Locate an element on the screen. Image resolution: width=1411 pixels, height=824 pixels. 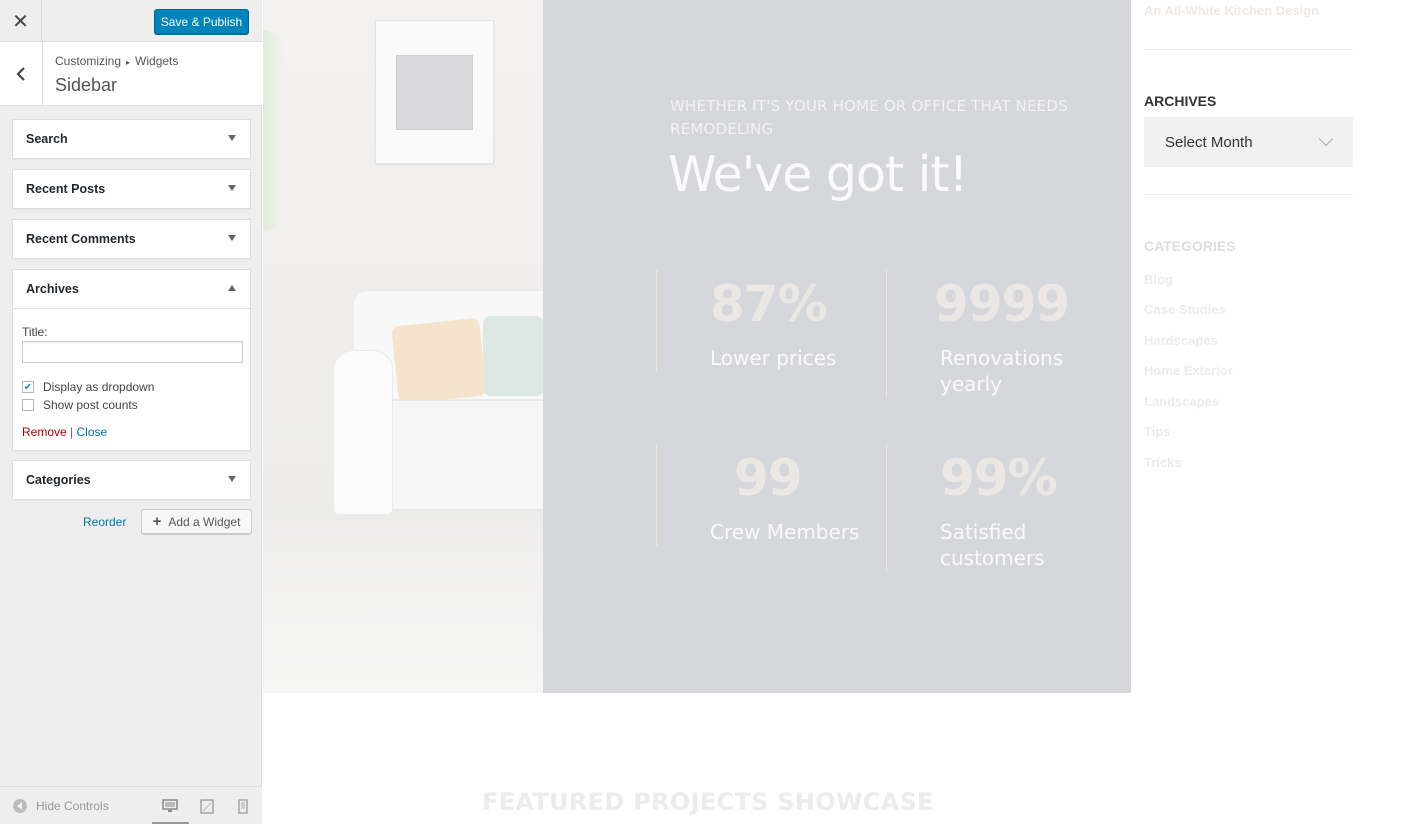
widget-recent-comments: Recent Comments is located at coordinates (131, 239).